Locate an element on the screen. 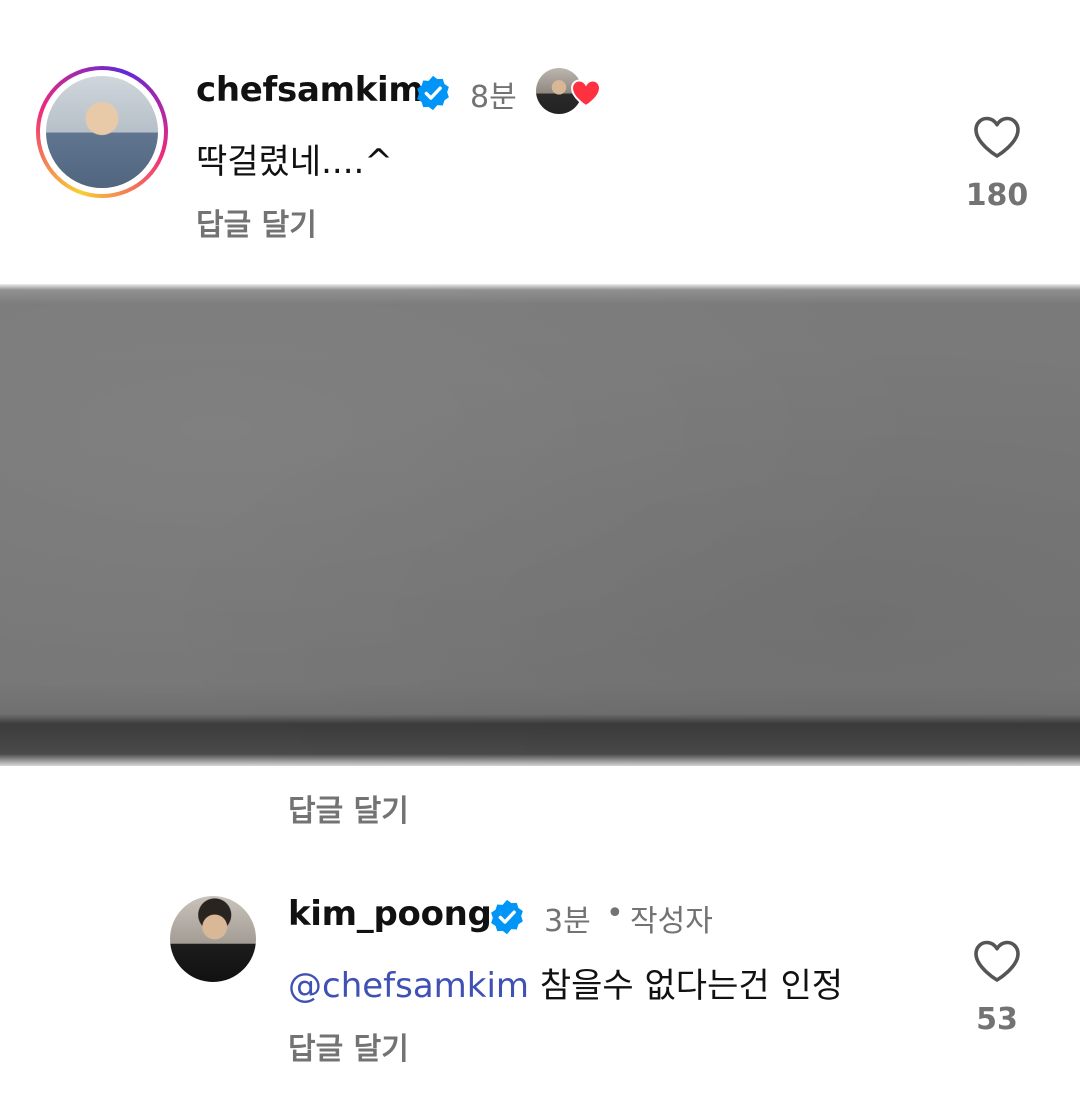  comment-body: 참을수 없다는건 인정 is located at coordinates (691, 986).